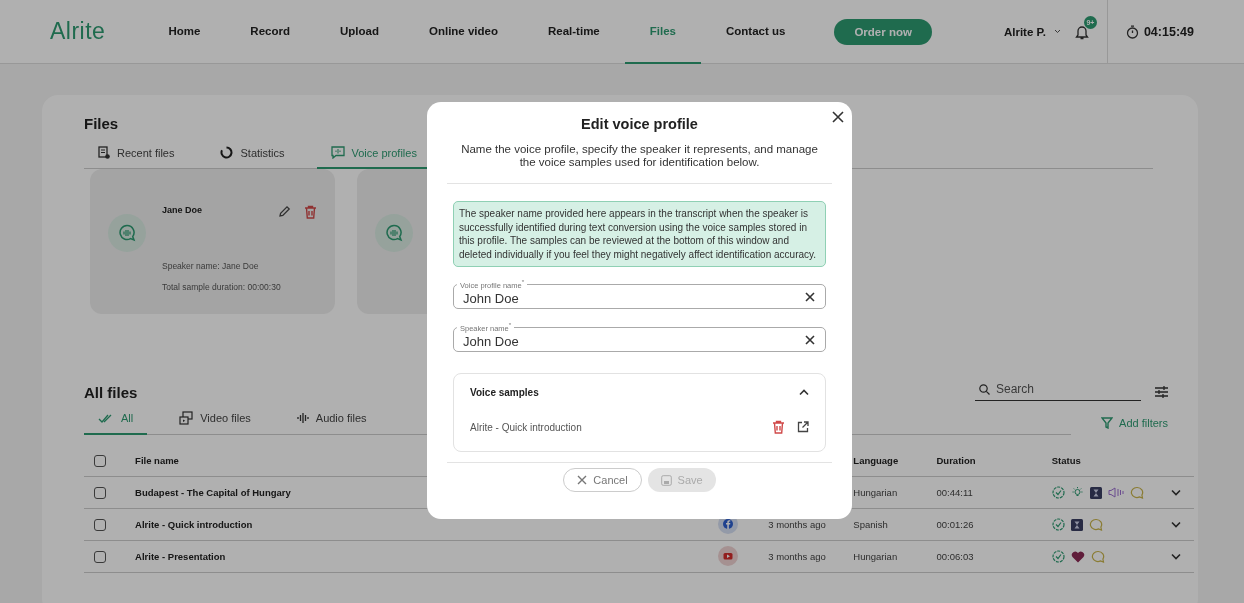  What do you see at coordinates (639, 124) in the screenshot?
I see `dialog-title: Edit voice profile` at bounding box center [639, 124].